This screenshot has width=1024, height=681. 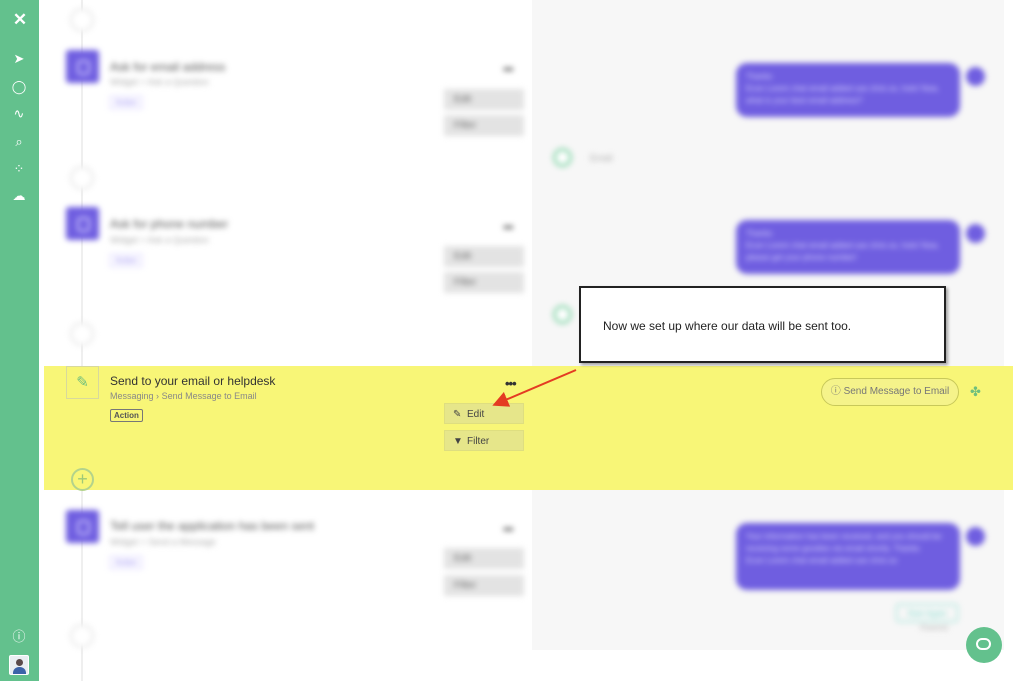 What do you see at coordinates (534, 388) in the screenshot?
I see `annotation-arrow` at bounding box center [534, 388].